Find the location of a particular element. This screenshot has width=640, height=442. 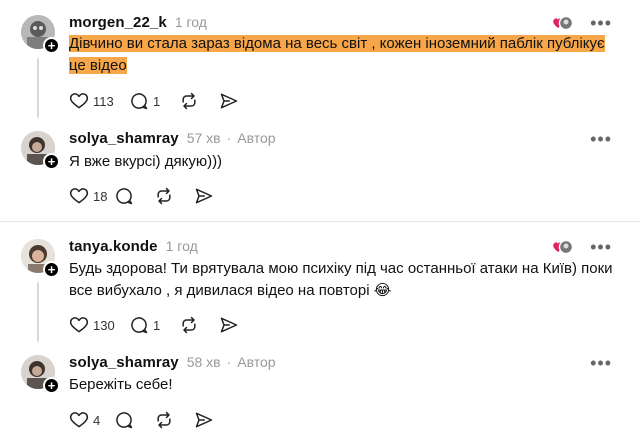

username: tanya.konde is located at coordinates (113, 246).